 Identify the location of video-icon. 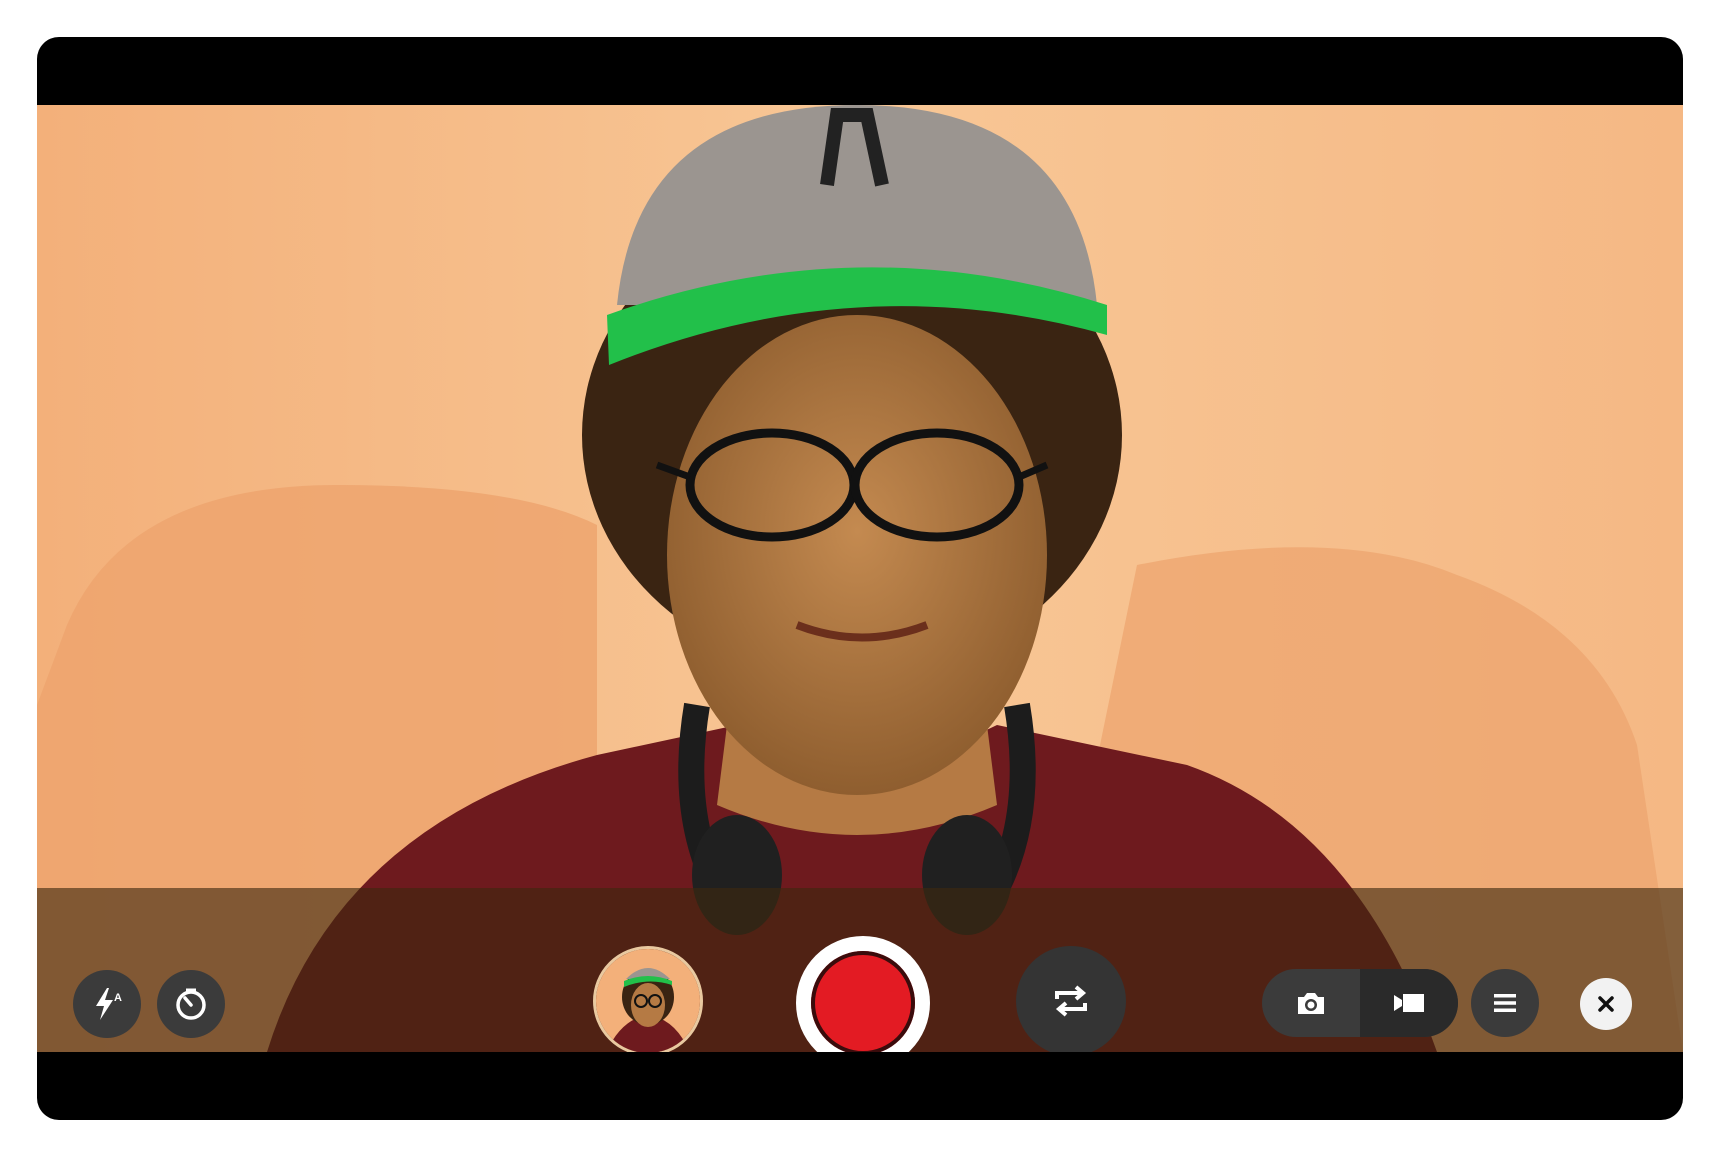
(1409, 1003).